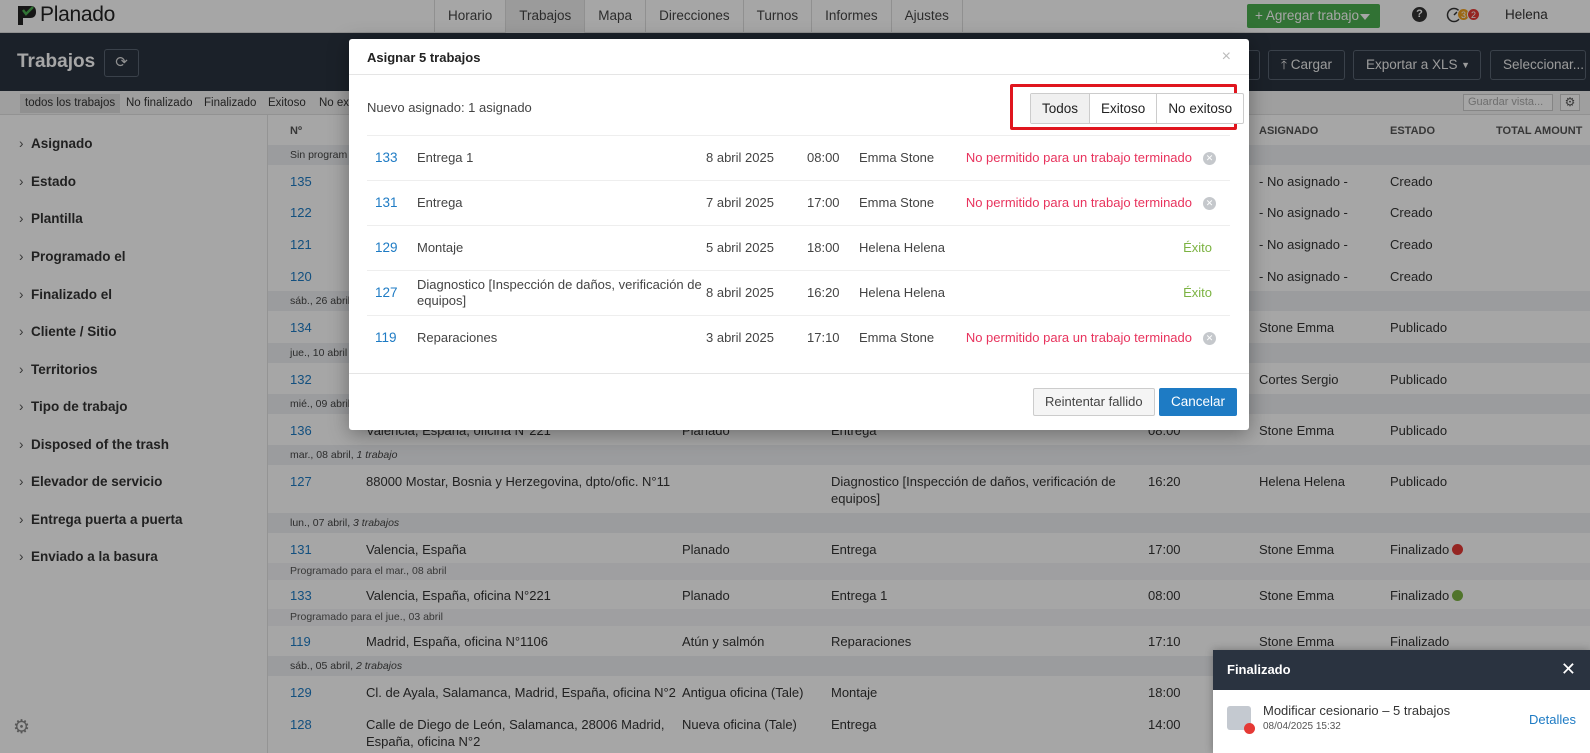 This screenshot has width=1590, height=753. Describe the element at coordinates (823, 157) in the screenshot. I see `job-time: 08:00` at that location.